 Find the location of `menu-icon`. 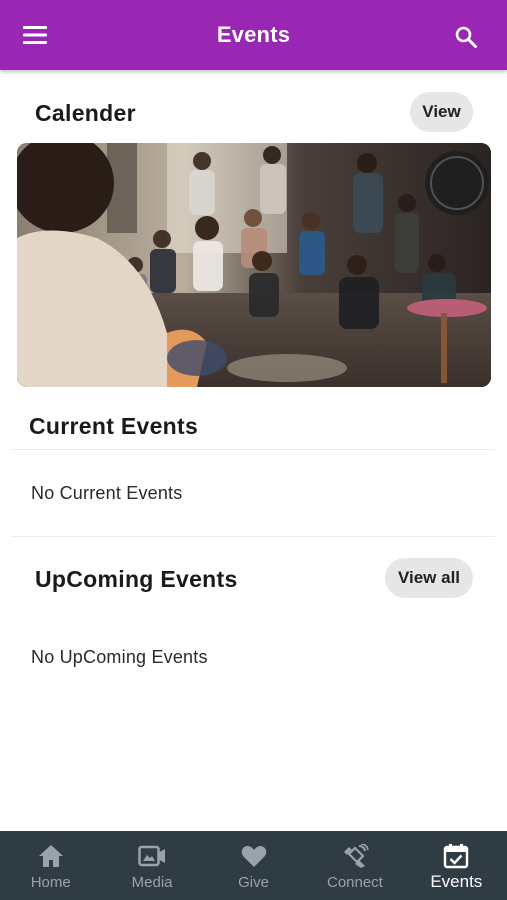

menu-icon is located at coordinates (35, 35).